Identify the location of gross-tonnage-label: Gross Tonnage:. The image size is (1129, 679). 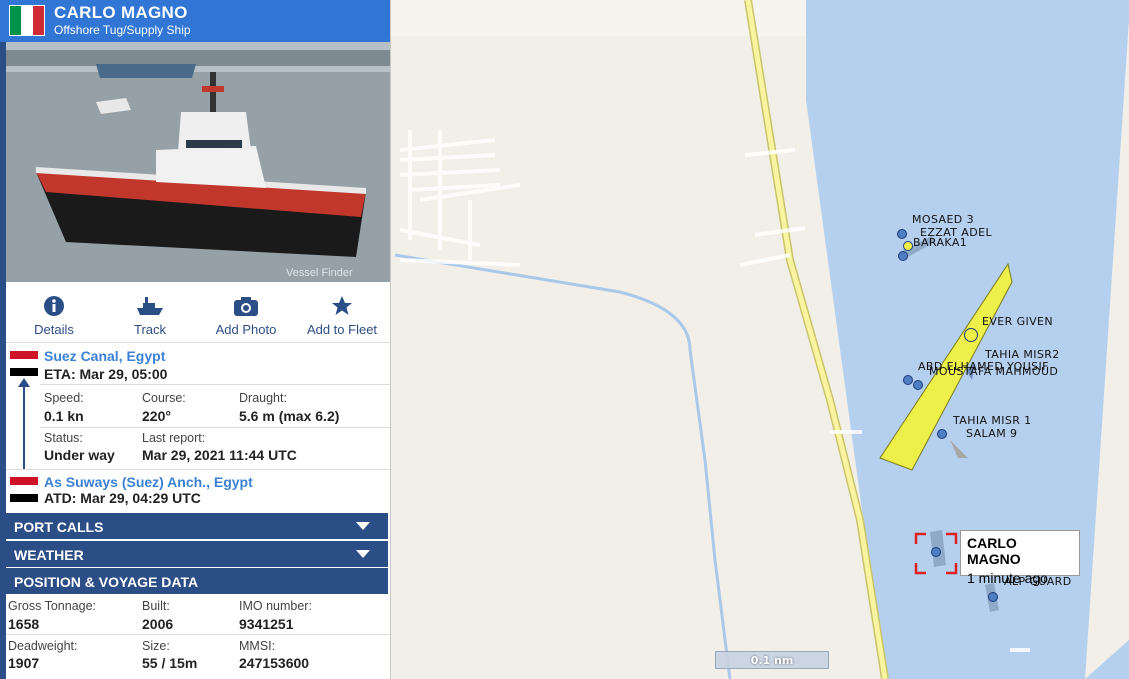
(52, 606).